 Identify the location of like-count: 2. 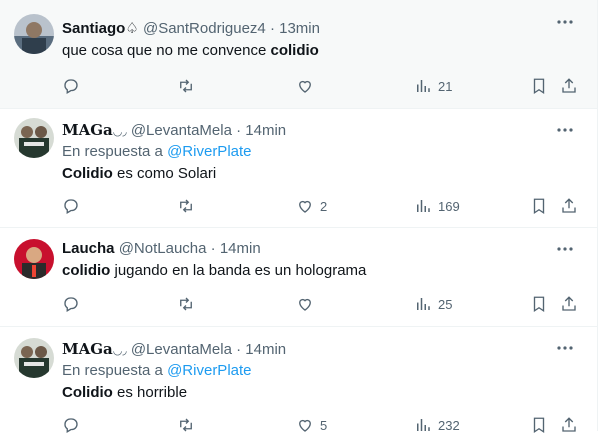
(324, 206).